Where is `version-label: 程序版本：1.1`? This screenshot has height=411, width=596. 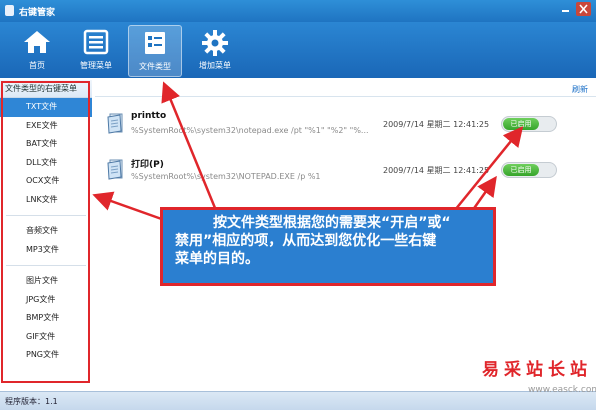
version-label: 程序版本：1.1 is located at coordinates (31, 401).